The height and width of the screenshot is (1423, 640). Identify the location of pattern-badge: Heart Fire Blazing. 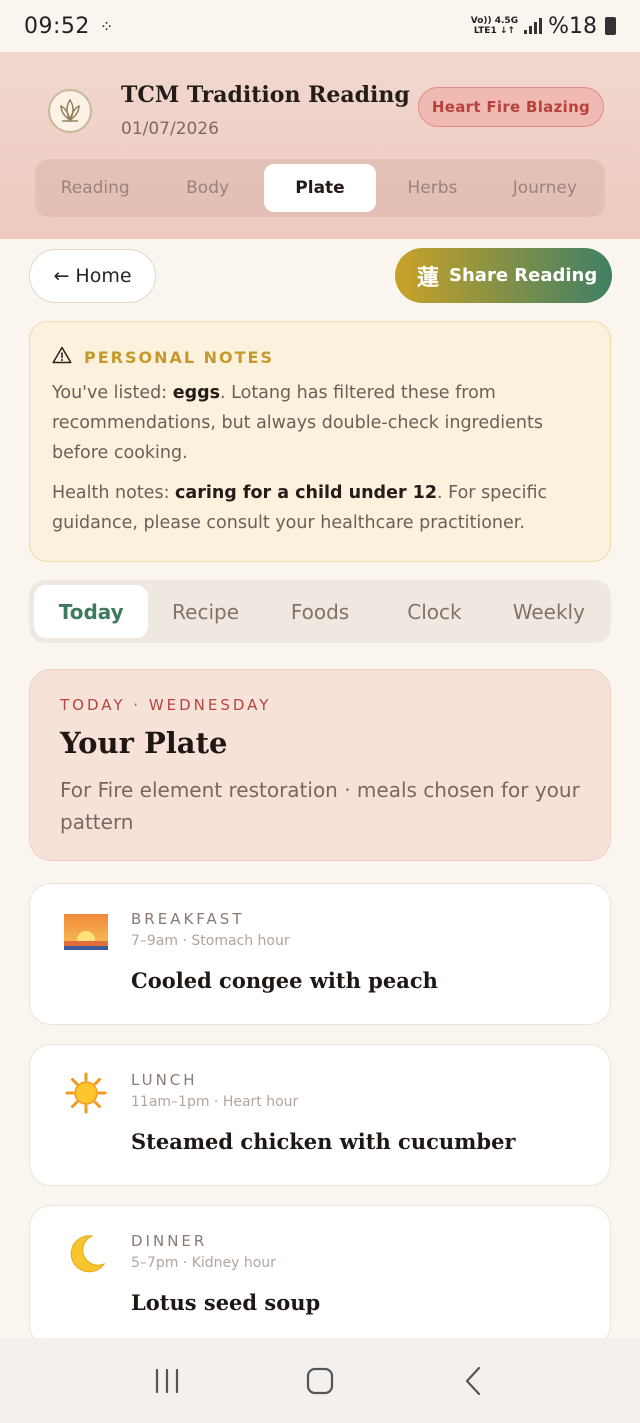
(511, 107).